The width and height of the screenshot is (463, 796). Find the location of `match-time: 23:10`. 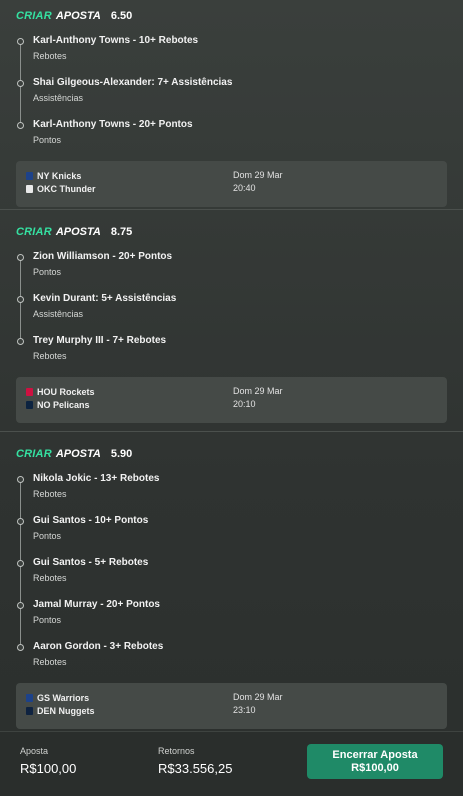

match-time: 23:10 is located at coordinates (244, 710).